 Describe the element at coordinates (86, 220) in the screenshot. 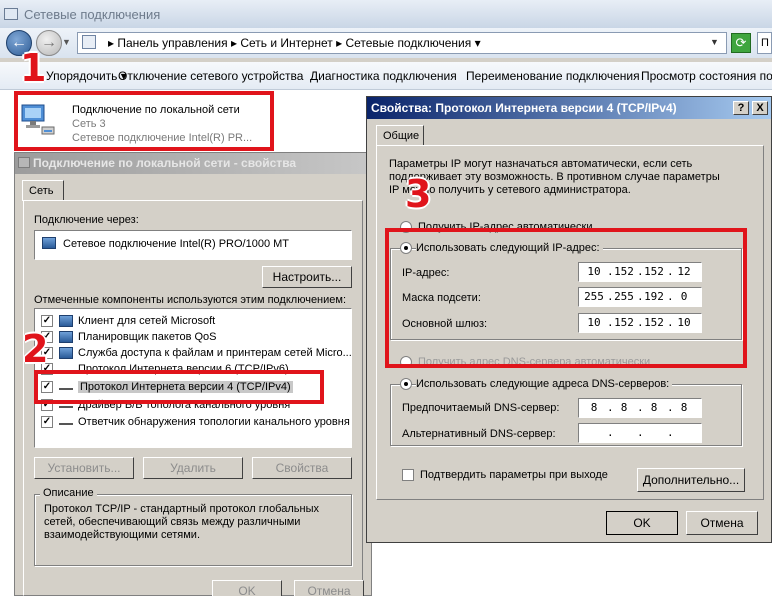

I see `connect-via-label: Подключение через:` at that location.